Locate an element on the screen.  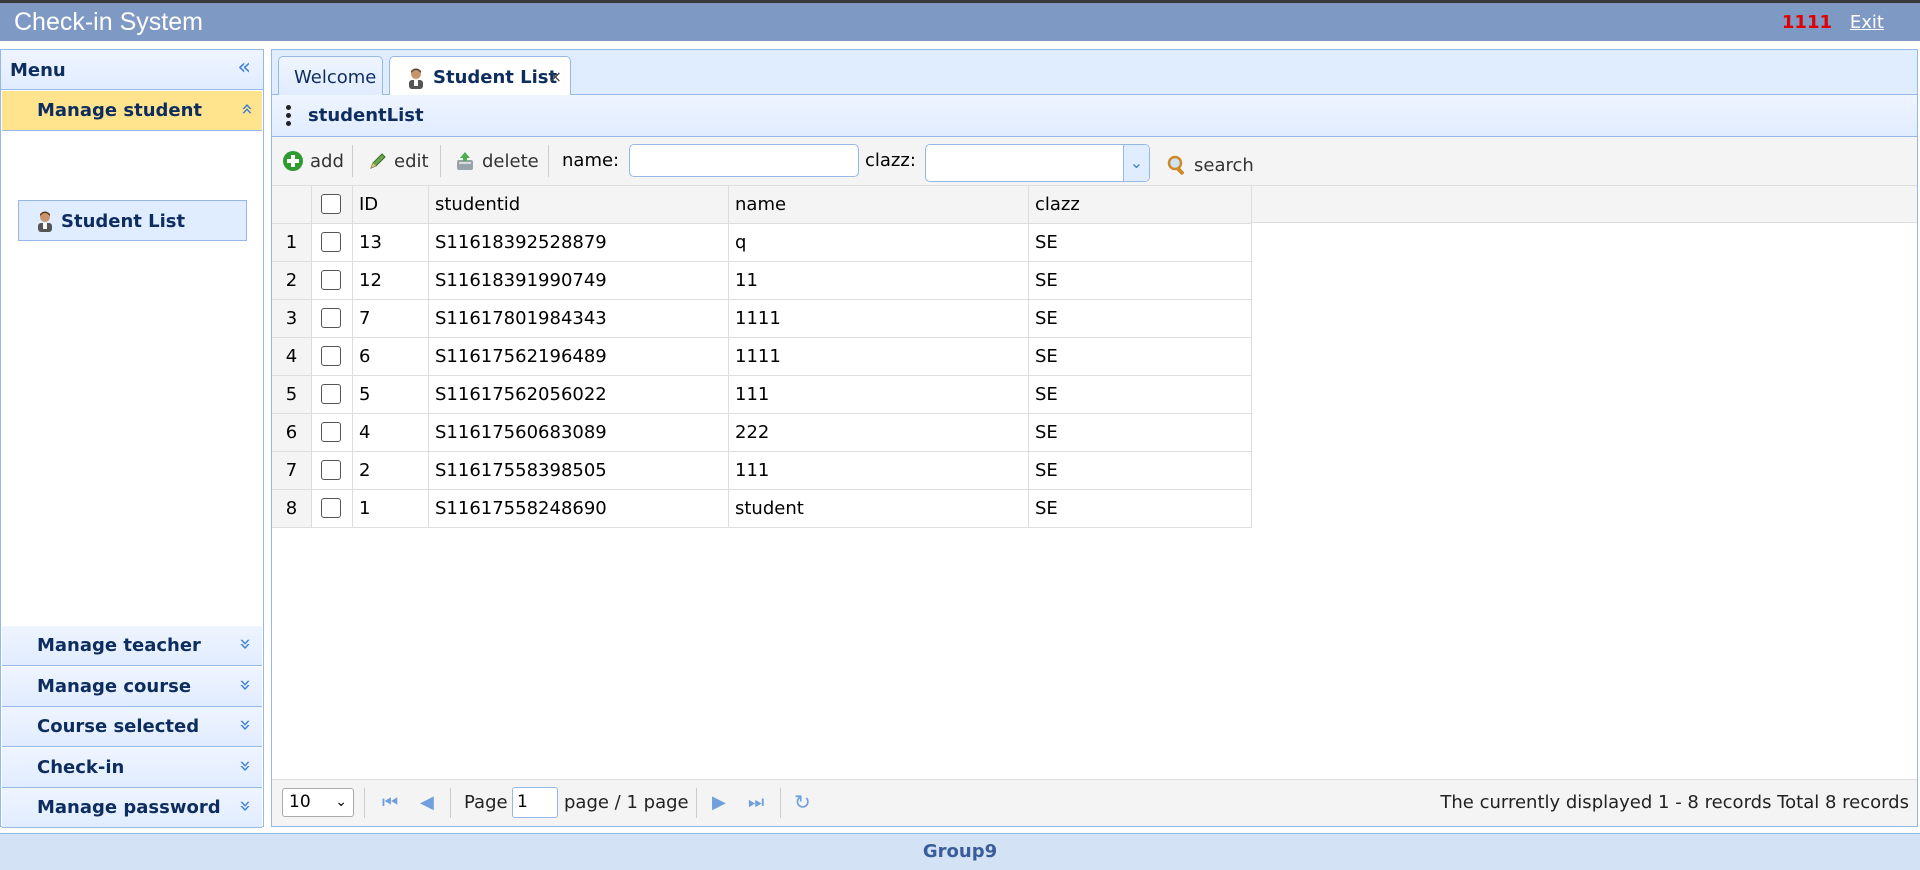
cell-name: q is located at coordinates (879, 243).